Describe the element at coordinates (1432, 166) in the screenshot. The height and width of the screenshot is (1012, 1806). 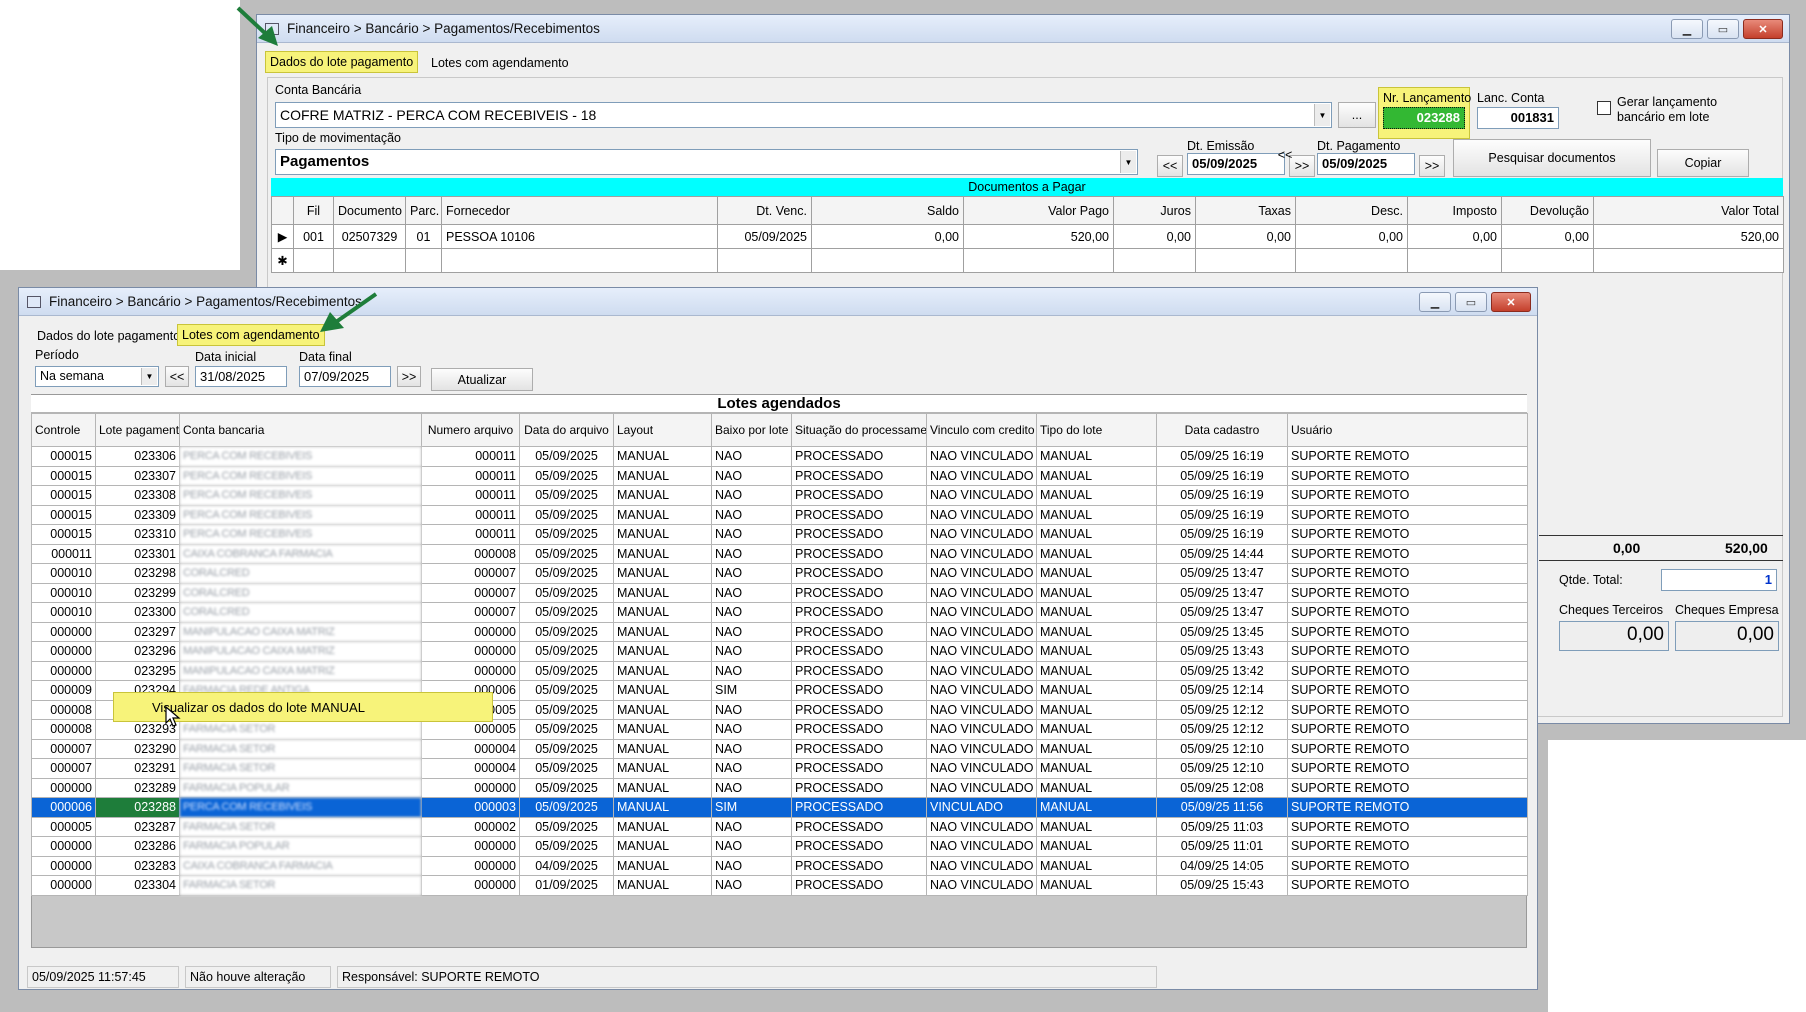
I see `pagamento-next-button: >>` at that location.